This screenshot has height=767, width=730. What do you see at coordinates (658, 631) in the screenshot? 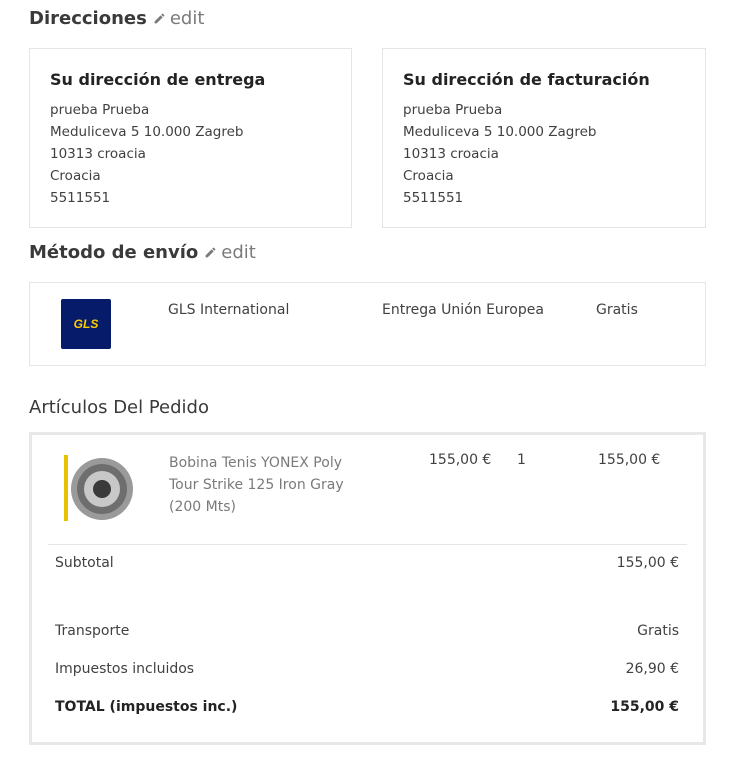
I see `shipping-cost-value: Gratis` at bounding box center [658, 631].